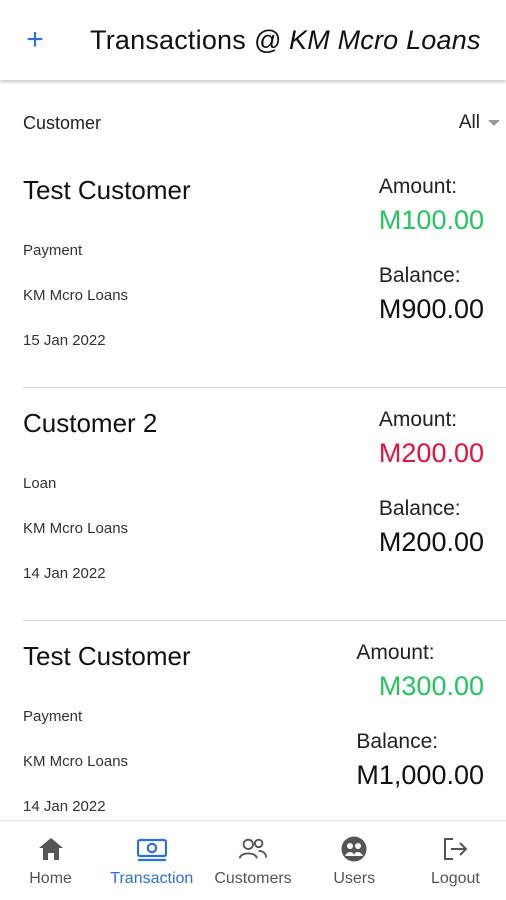  What do you see at coordinates (253, 878) in the screenshot?
I see `nav-label: Customers` at bounding box center [253, 878].